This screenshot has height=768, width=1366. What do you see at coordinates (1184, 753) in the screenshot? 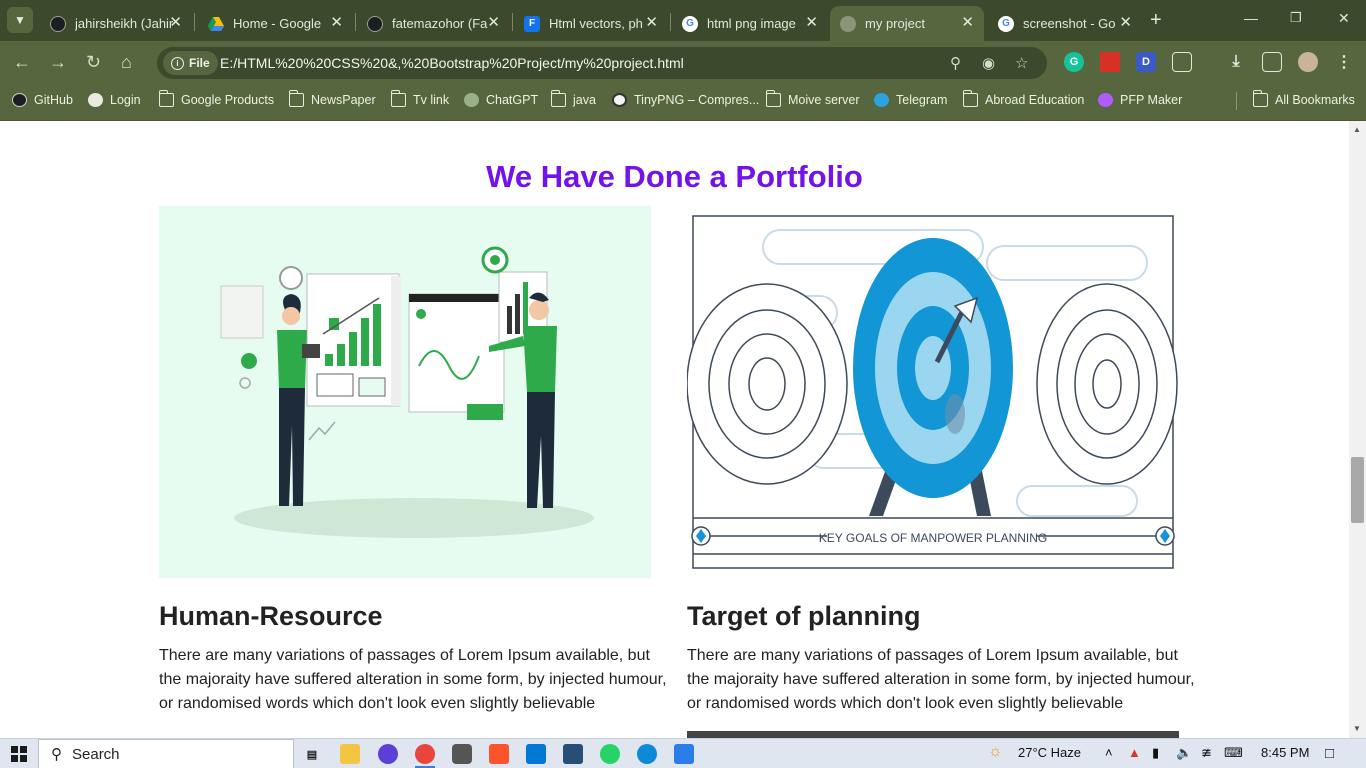
I see `volume-icon: 🔈` at bounding box center [1184, 753].